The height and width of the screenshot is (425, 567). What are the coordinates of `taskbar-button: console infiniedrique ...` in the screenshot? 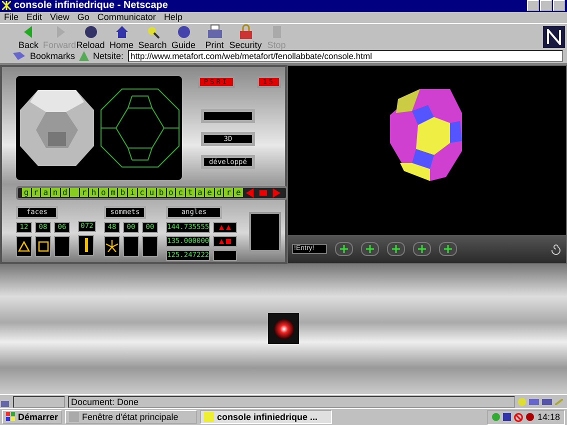 It's located at (266, 417).